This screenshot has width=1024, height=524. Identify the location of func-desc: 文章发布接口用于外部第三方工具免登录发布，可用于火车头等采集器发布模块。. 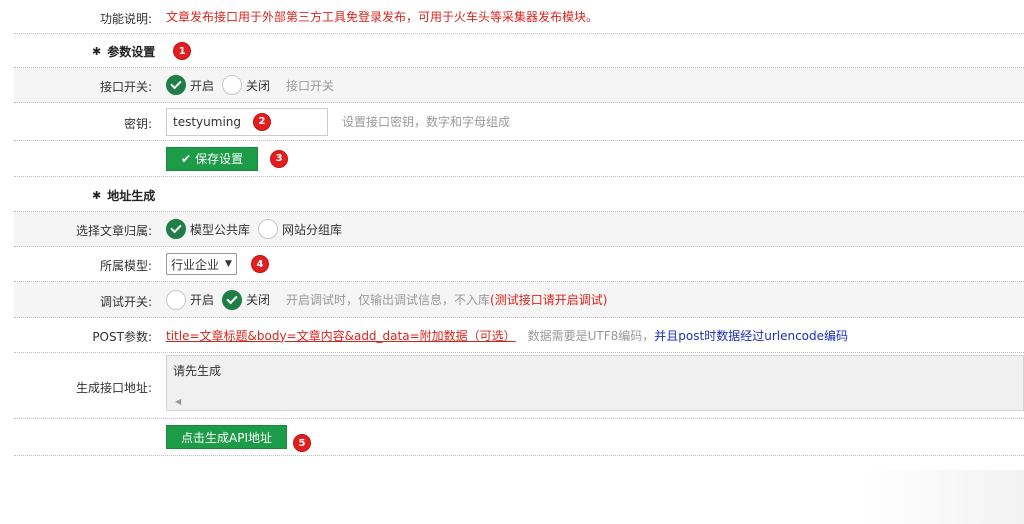
(382, 17).